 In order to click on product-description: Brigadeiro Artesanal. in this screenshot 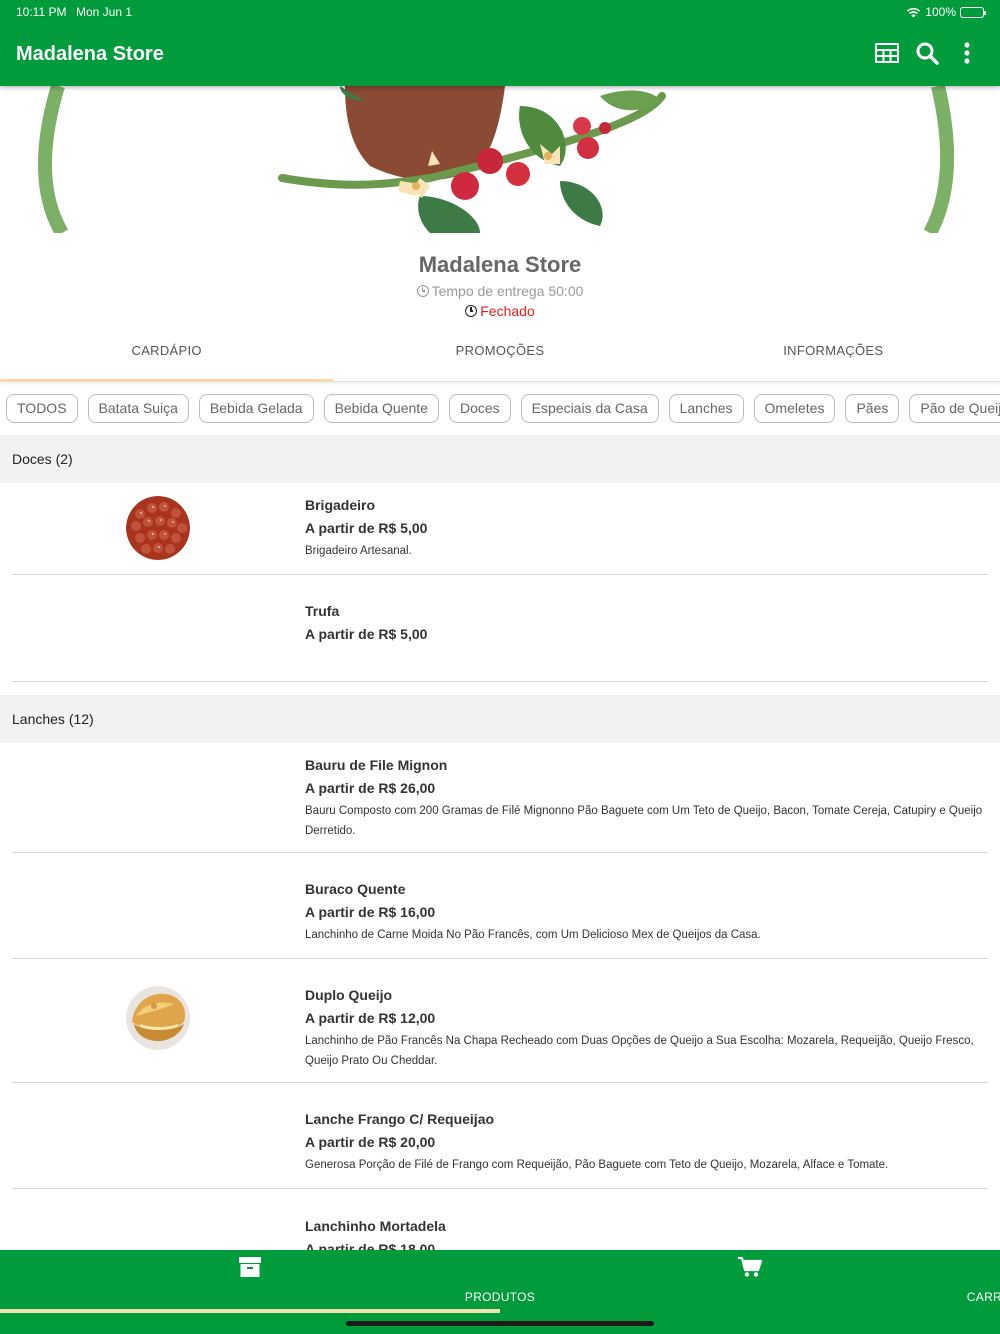, I will do `click(358, 551)`.